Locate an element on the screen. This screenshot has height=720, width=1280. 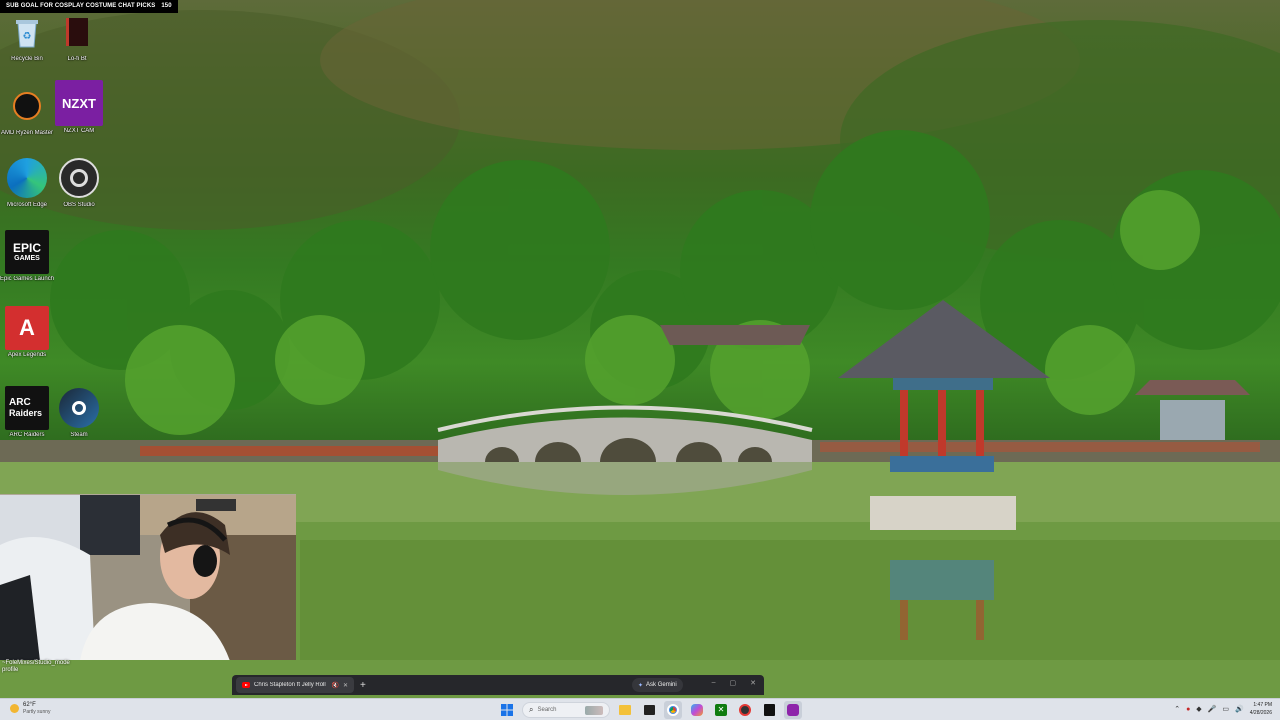
desktop-icon-apex: A Apex Legends is located at coordinates (27, 332).